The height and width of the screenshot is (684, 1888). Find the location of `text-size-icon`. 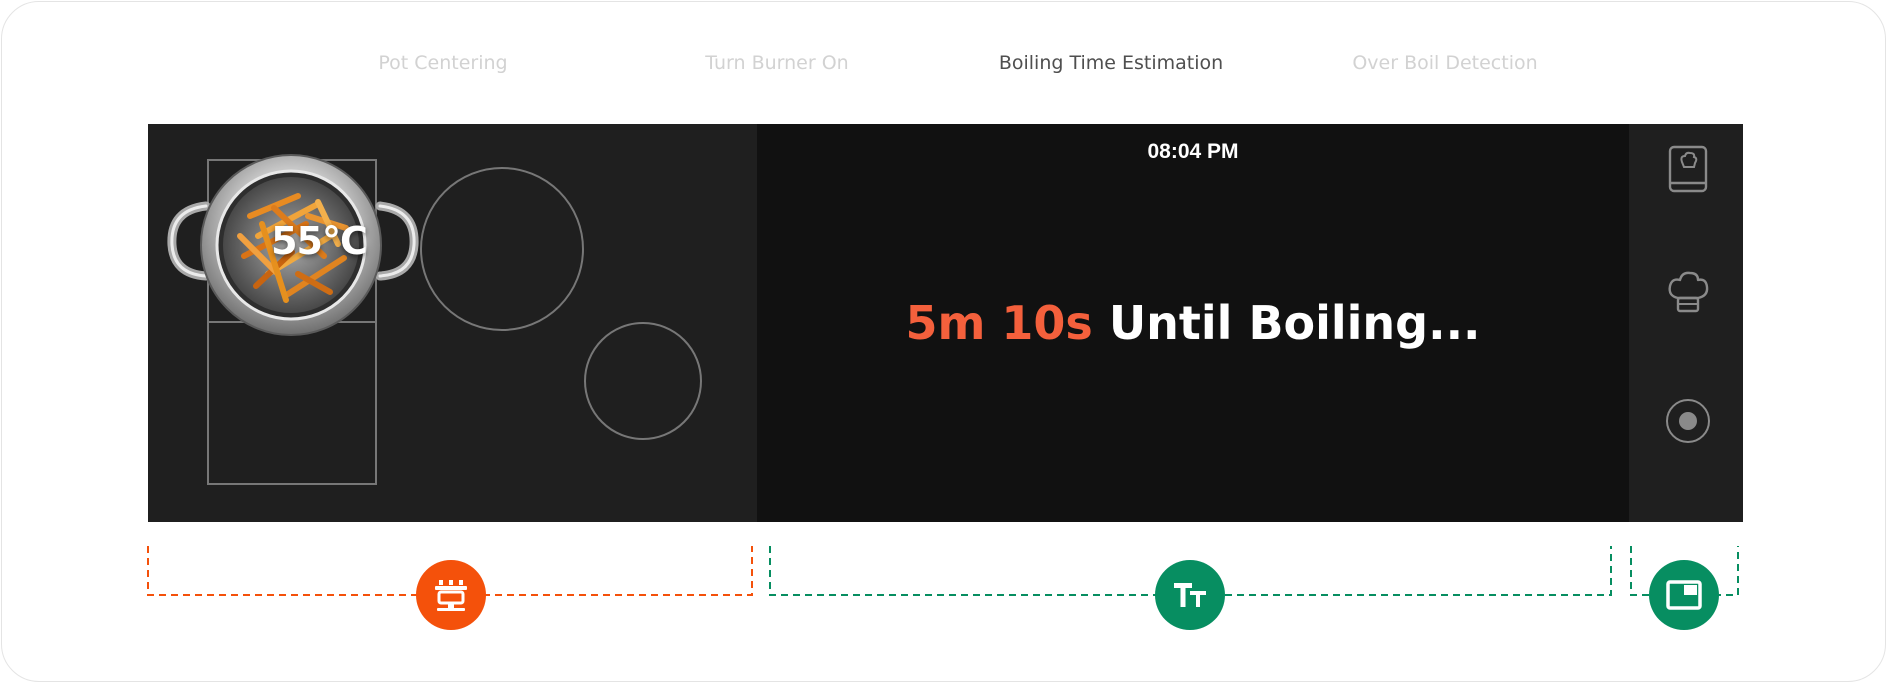

text-size-icon is located at coordinates (1190, 595).